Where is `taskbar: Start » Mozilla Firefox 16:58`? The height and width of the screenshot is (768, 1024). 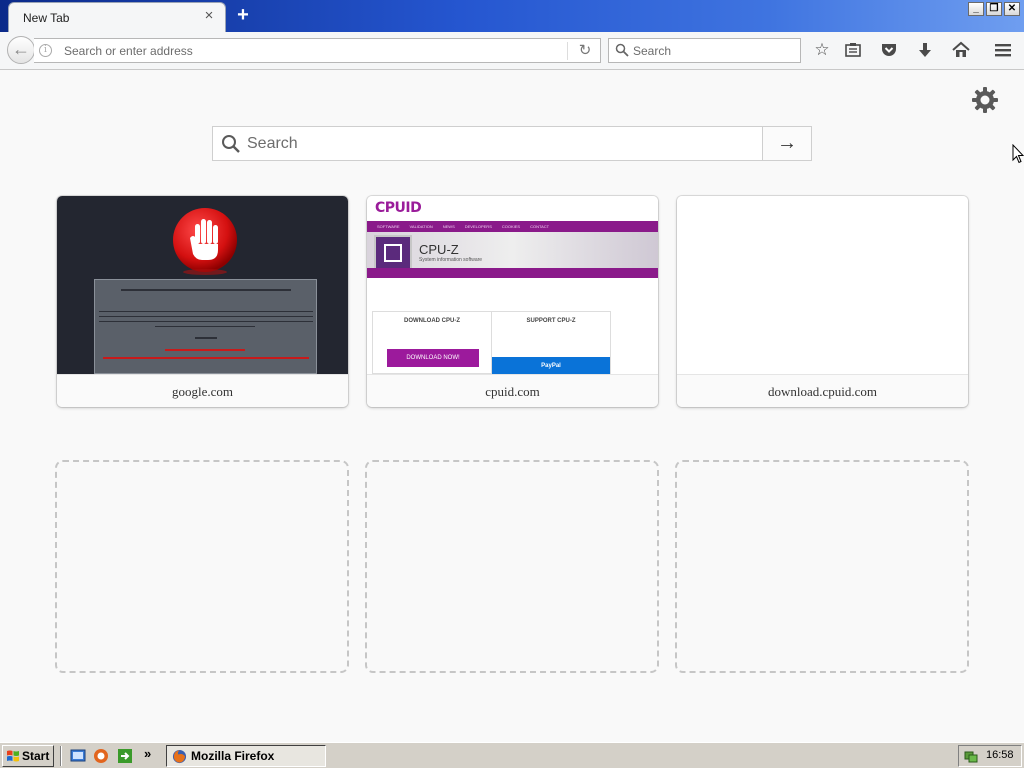 taskbar: Start » Mozilla Firefox 16:58 is located at coordinates (512, 755).